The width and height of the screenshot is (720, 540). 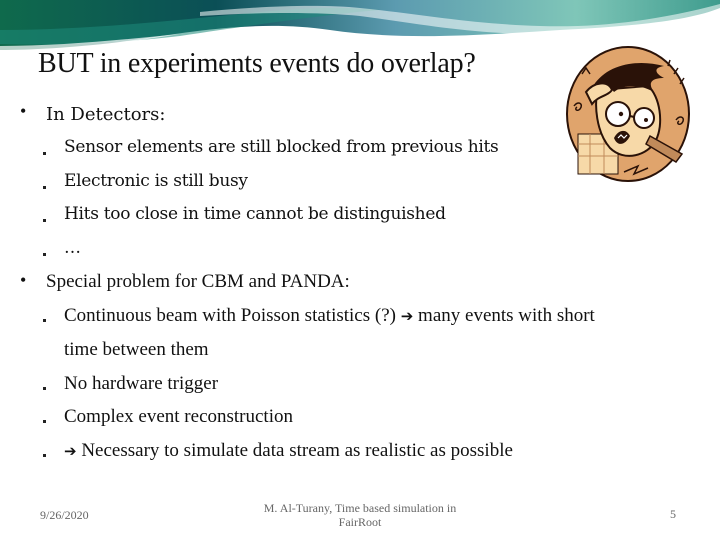 What do you see at coordinates (360, 522) in the screenshot?
I see `footer-project-line: FairRoot` at bounding box center [360, 522].